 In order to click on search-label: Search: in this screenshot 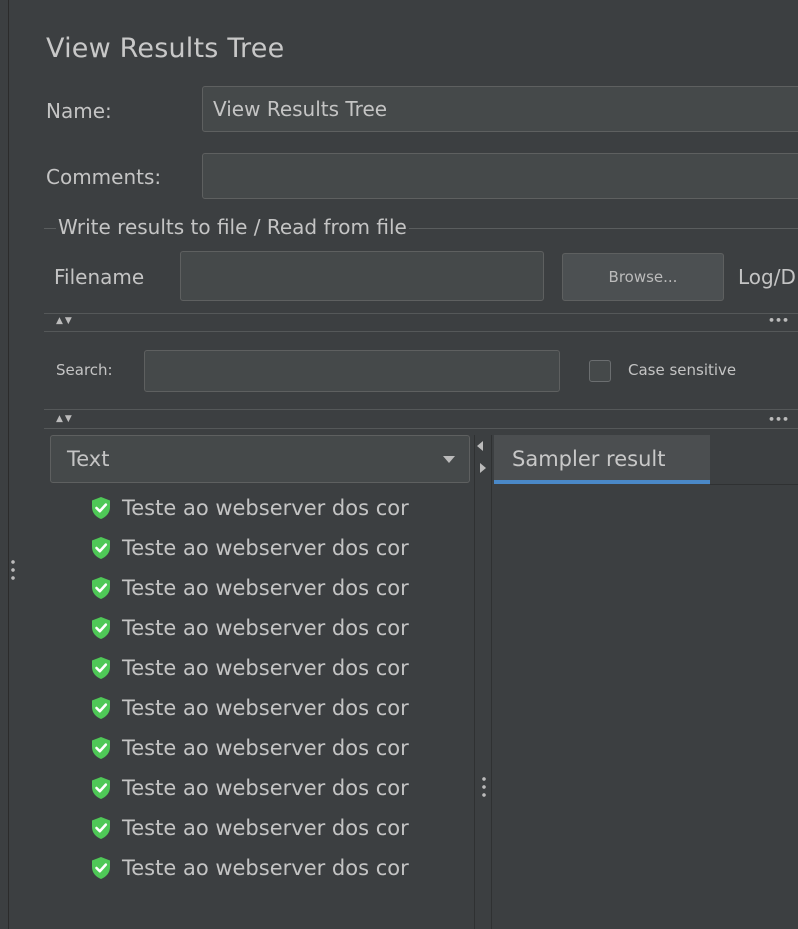, I will do `click(84, 370)`.